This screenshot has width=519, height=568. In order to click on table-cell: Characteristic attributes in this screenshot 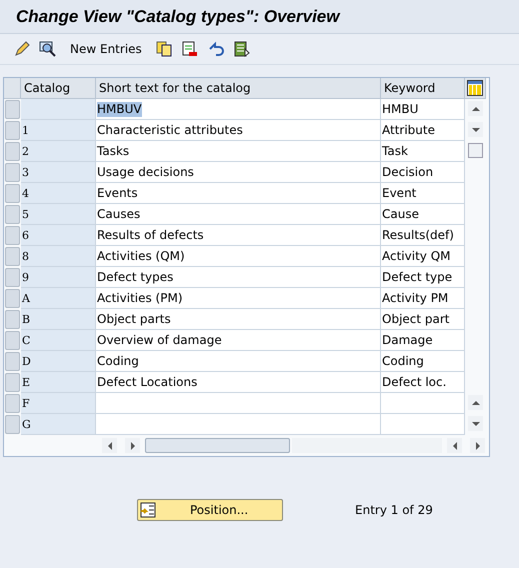, I will do `click(238, 130)`.